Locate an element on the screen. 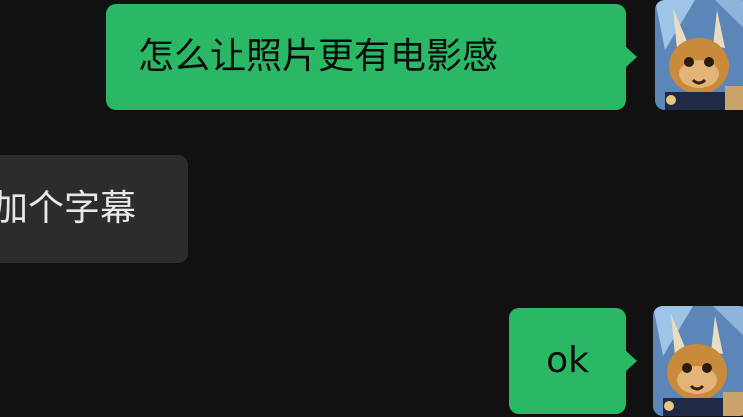 The height and width of the screenshot is (417, 743). message-text: 怎么让照片更有电影感 is located at coordinates (318, 56).